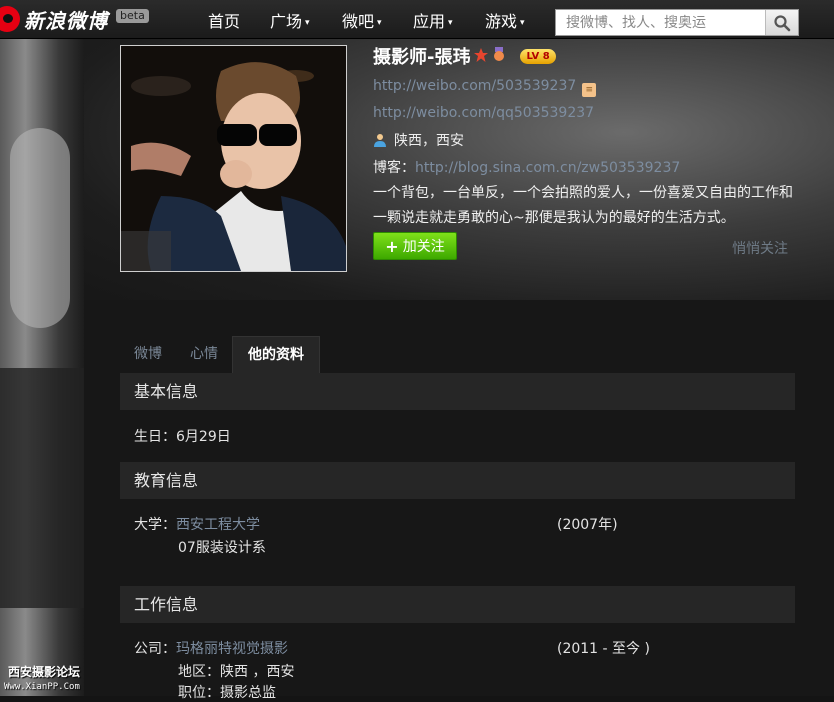  I want to click on logo-text: 新浪微博, so click(66, 20).